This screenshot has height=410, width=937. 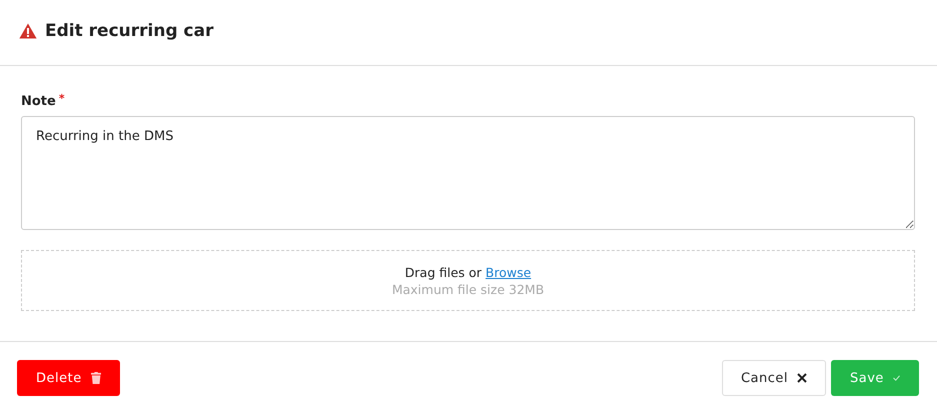 What do you see at coordinates (896, 378) in the screenshot?
I see `check-icon` at bounding box center [896, 378].